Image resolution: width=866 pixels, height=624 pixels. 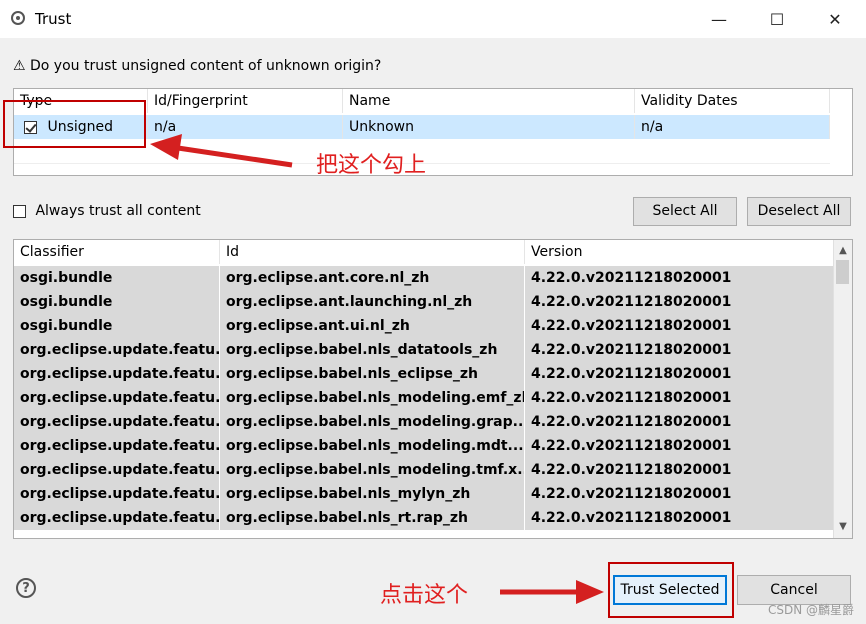 What do you see at coordinates (552, 592) in the screenshot?
I see `arrow-to-trust-icon` at bounding box center [552, 592].